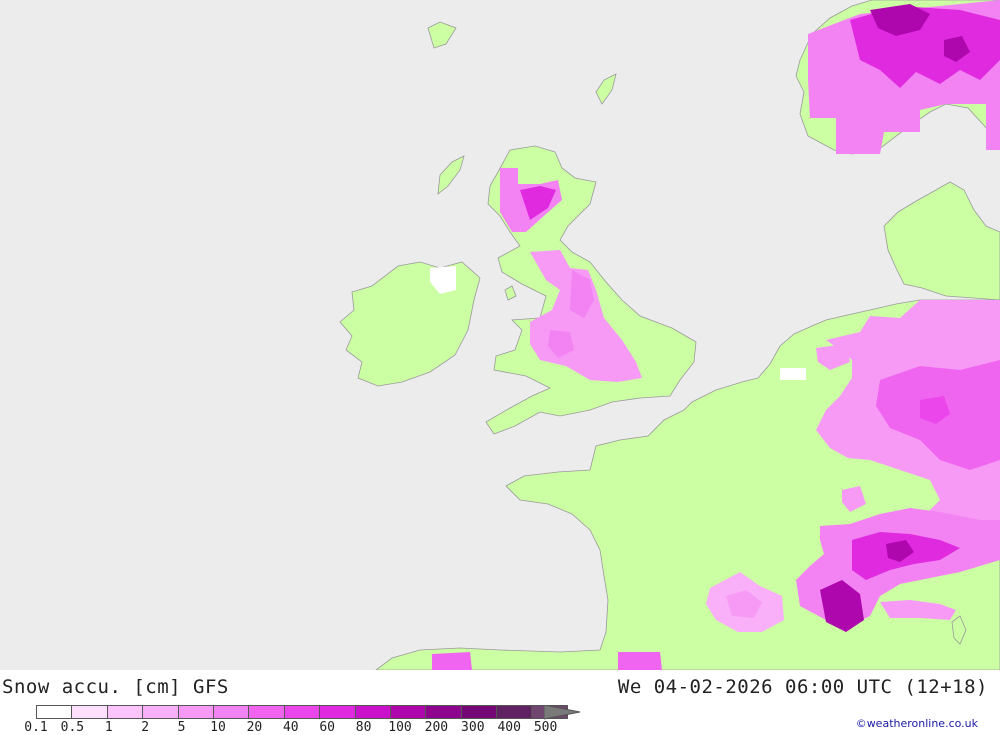 This screenshot has height=735, width=1000. What do you see at coordinates (802, 687) in the screenshot?
I see `valid-time: We 04-02-2026 06:00 UTC (12+18)` at bounding box center [802, 687].